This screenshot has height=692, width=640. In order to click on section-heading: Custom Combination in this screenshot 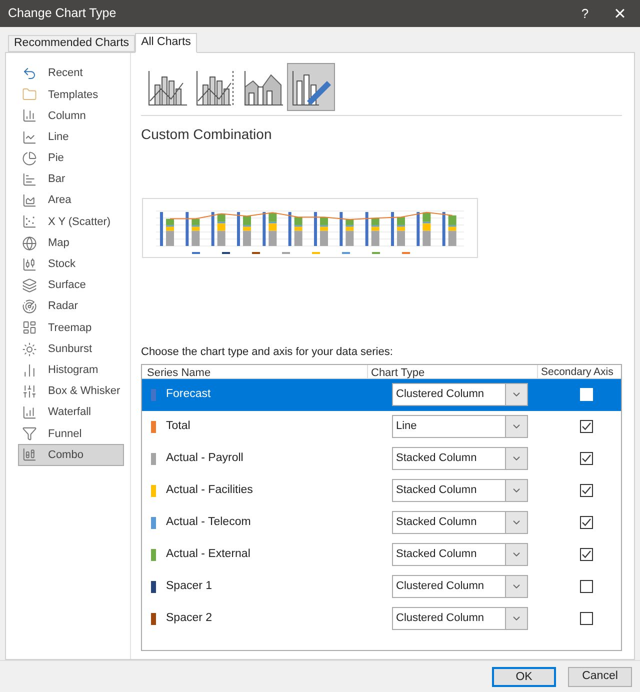, I will do `click(207, 134)`.